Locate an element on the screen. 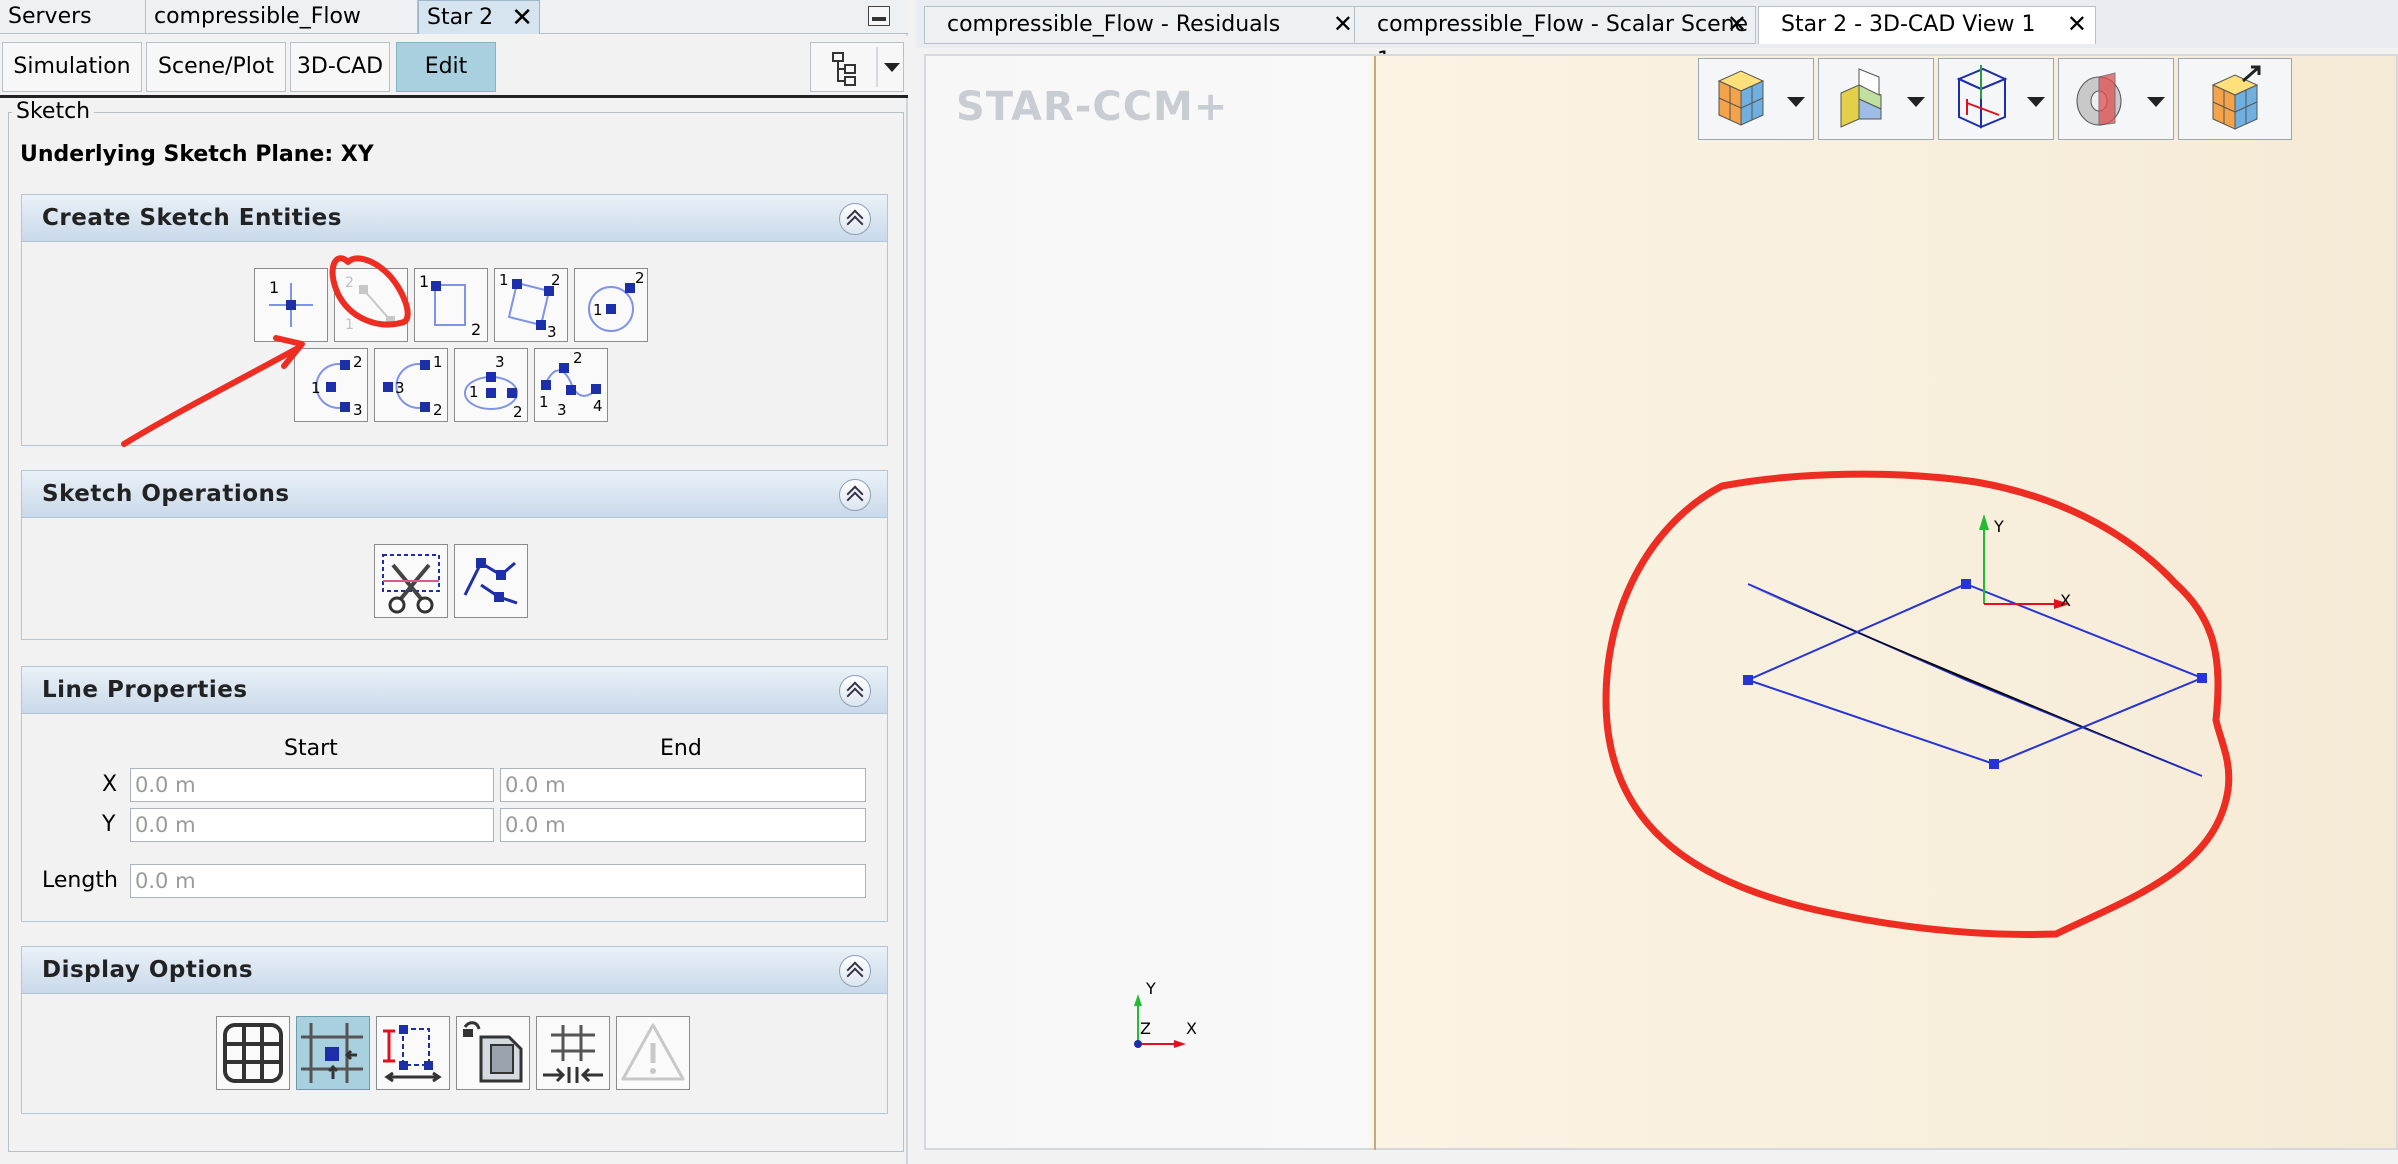  tab-servers: Servers is located at coordinates (73, 17).